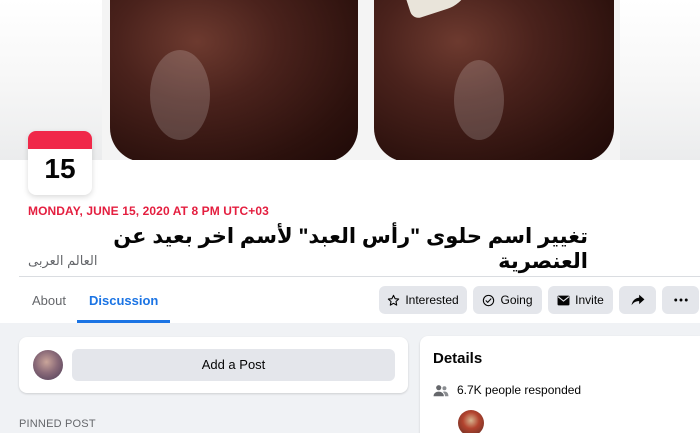 Image resolution: width=700 pixels, height=433 pixels. I want to click on share-button, so click(637, 300).